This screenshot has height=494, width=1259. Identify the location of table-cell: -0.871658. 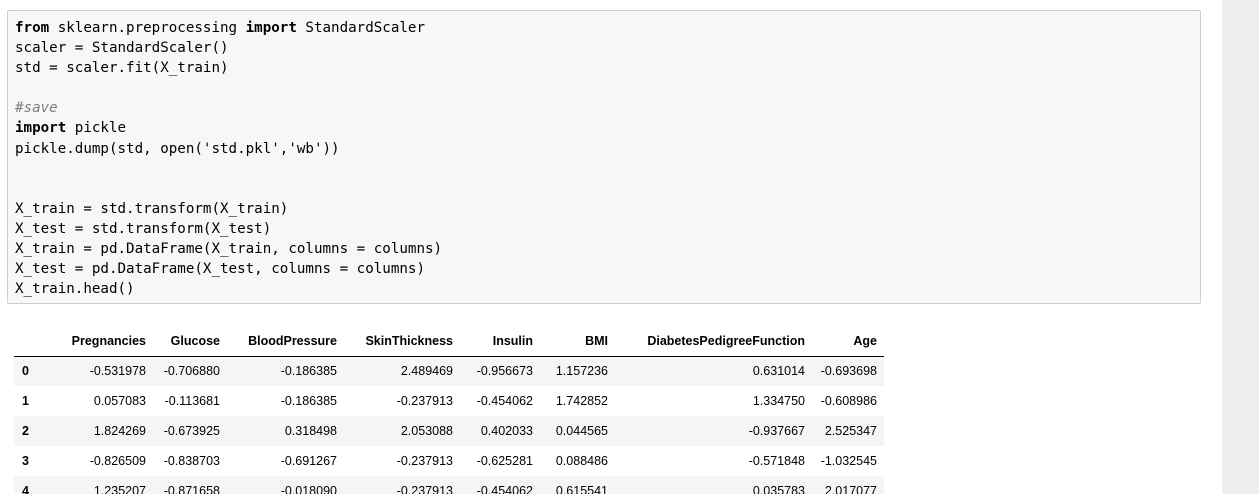
(191, 489).